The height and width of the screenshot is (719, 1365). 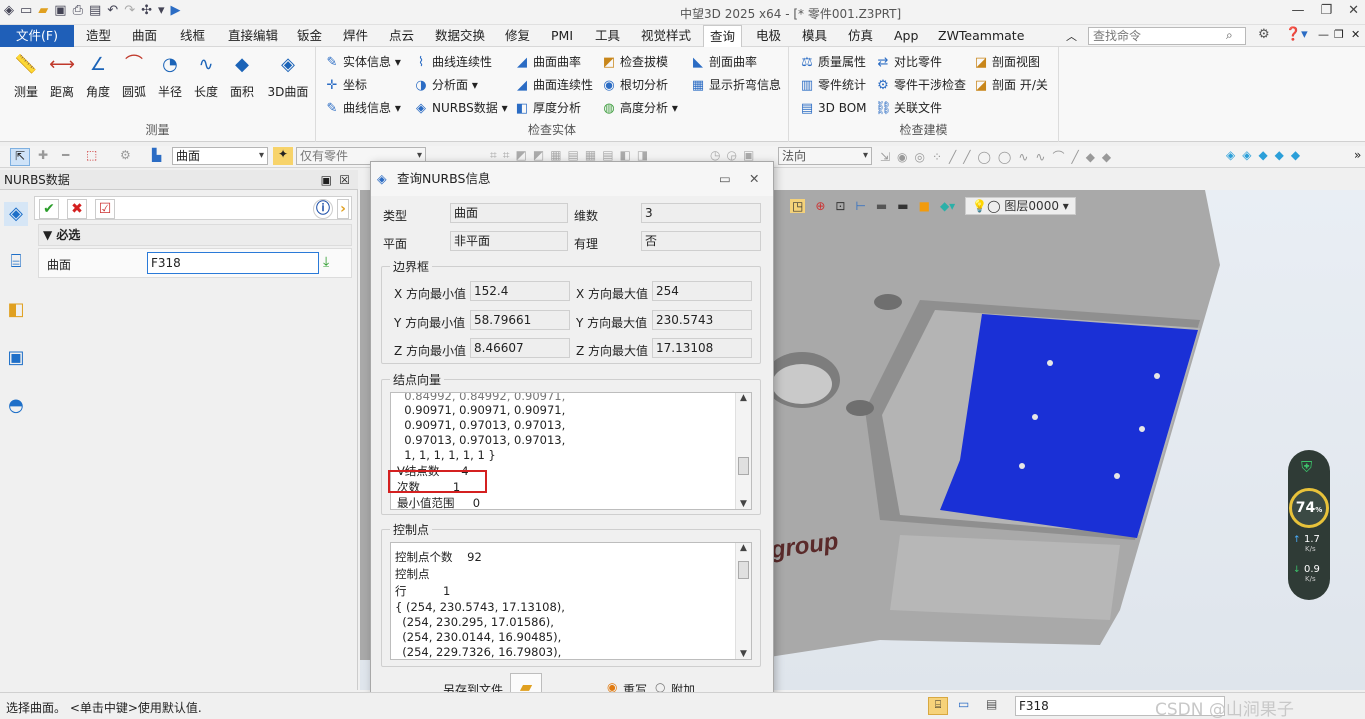 I want to click on distance-button: ⟷ 距离, so click(x=62, y=75).